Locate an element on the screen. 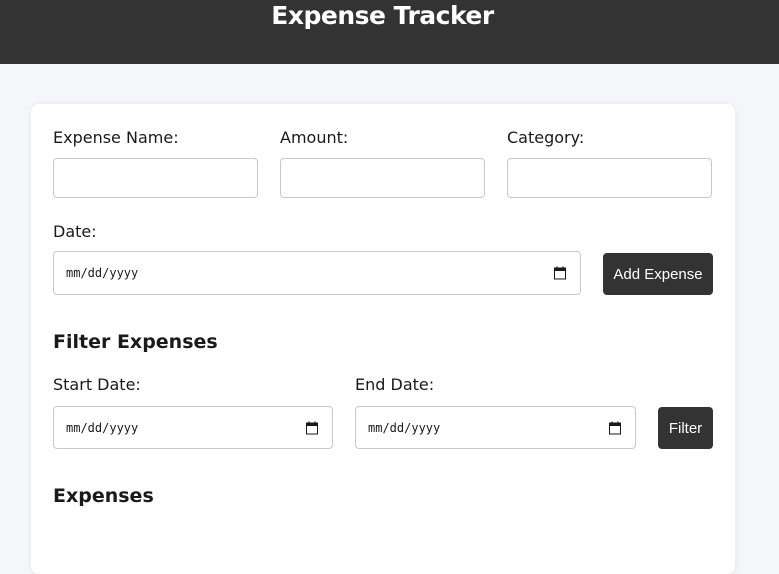 This screenshot has height=574, width=779. date-label: Date: is located at coordinates (75, 231).